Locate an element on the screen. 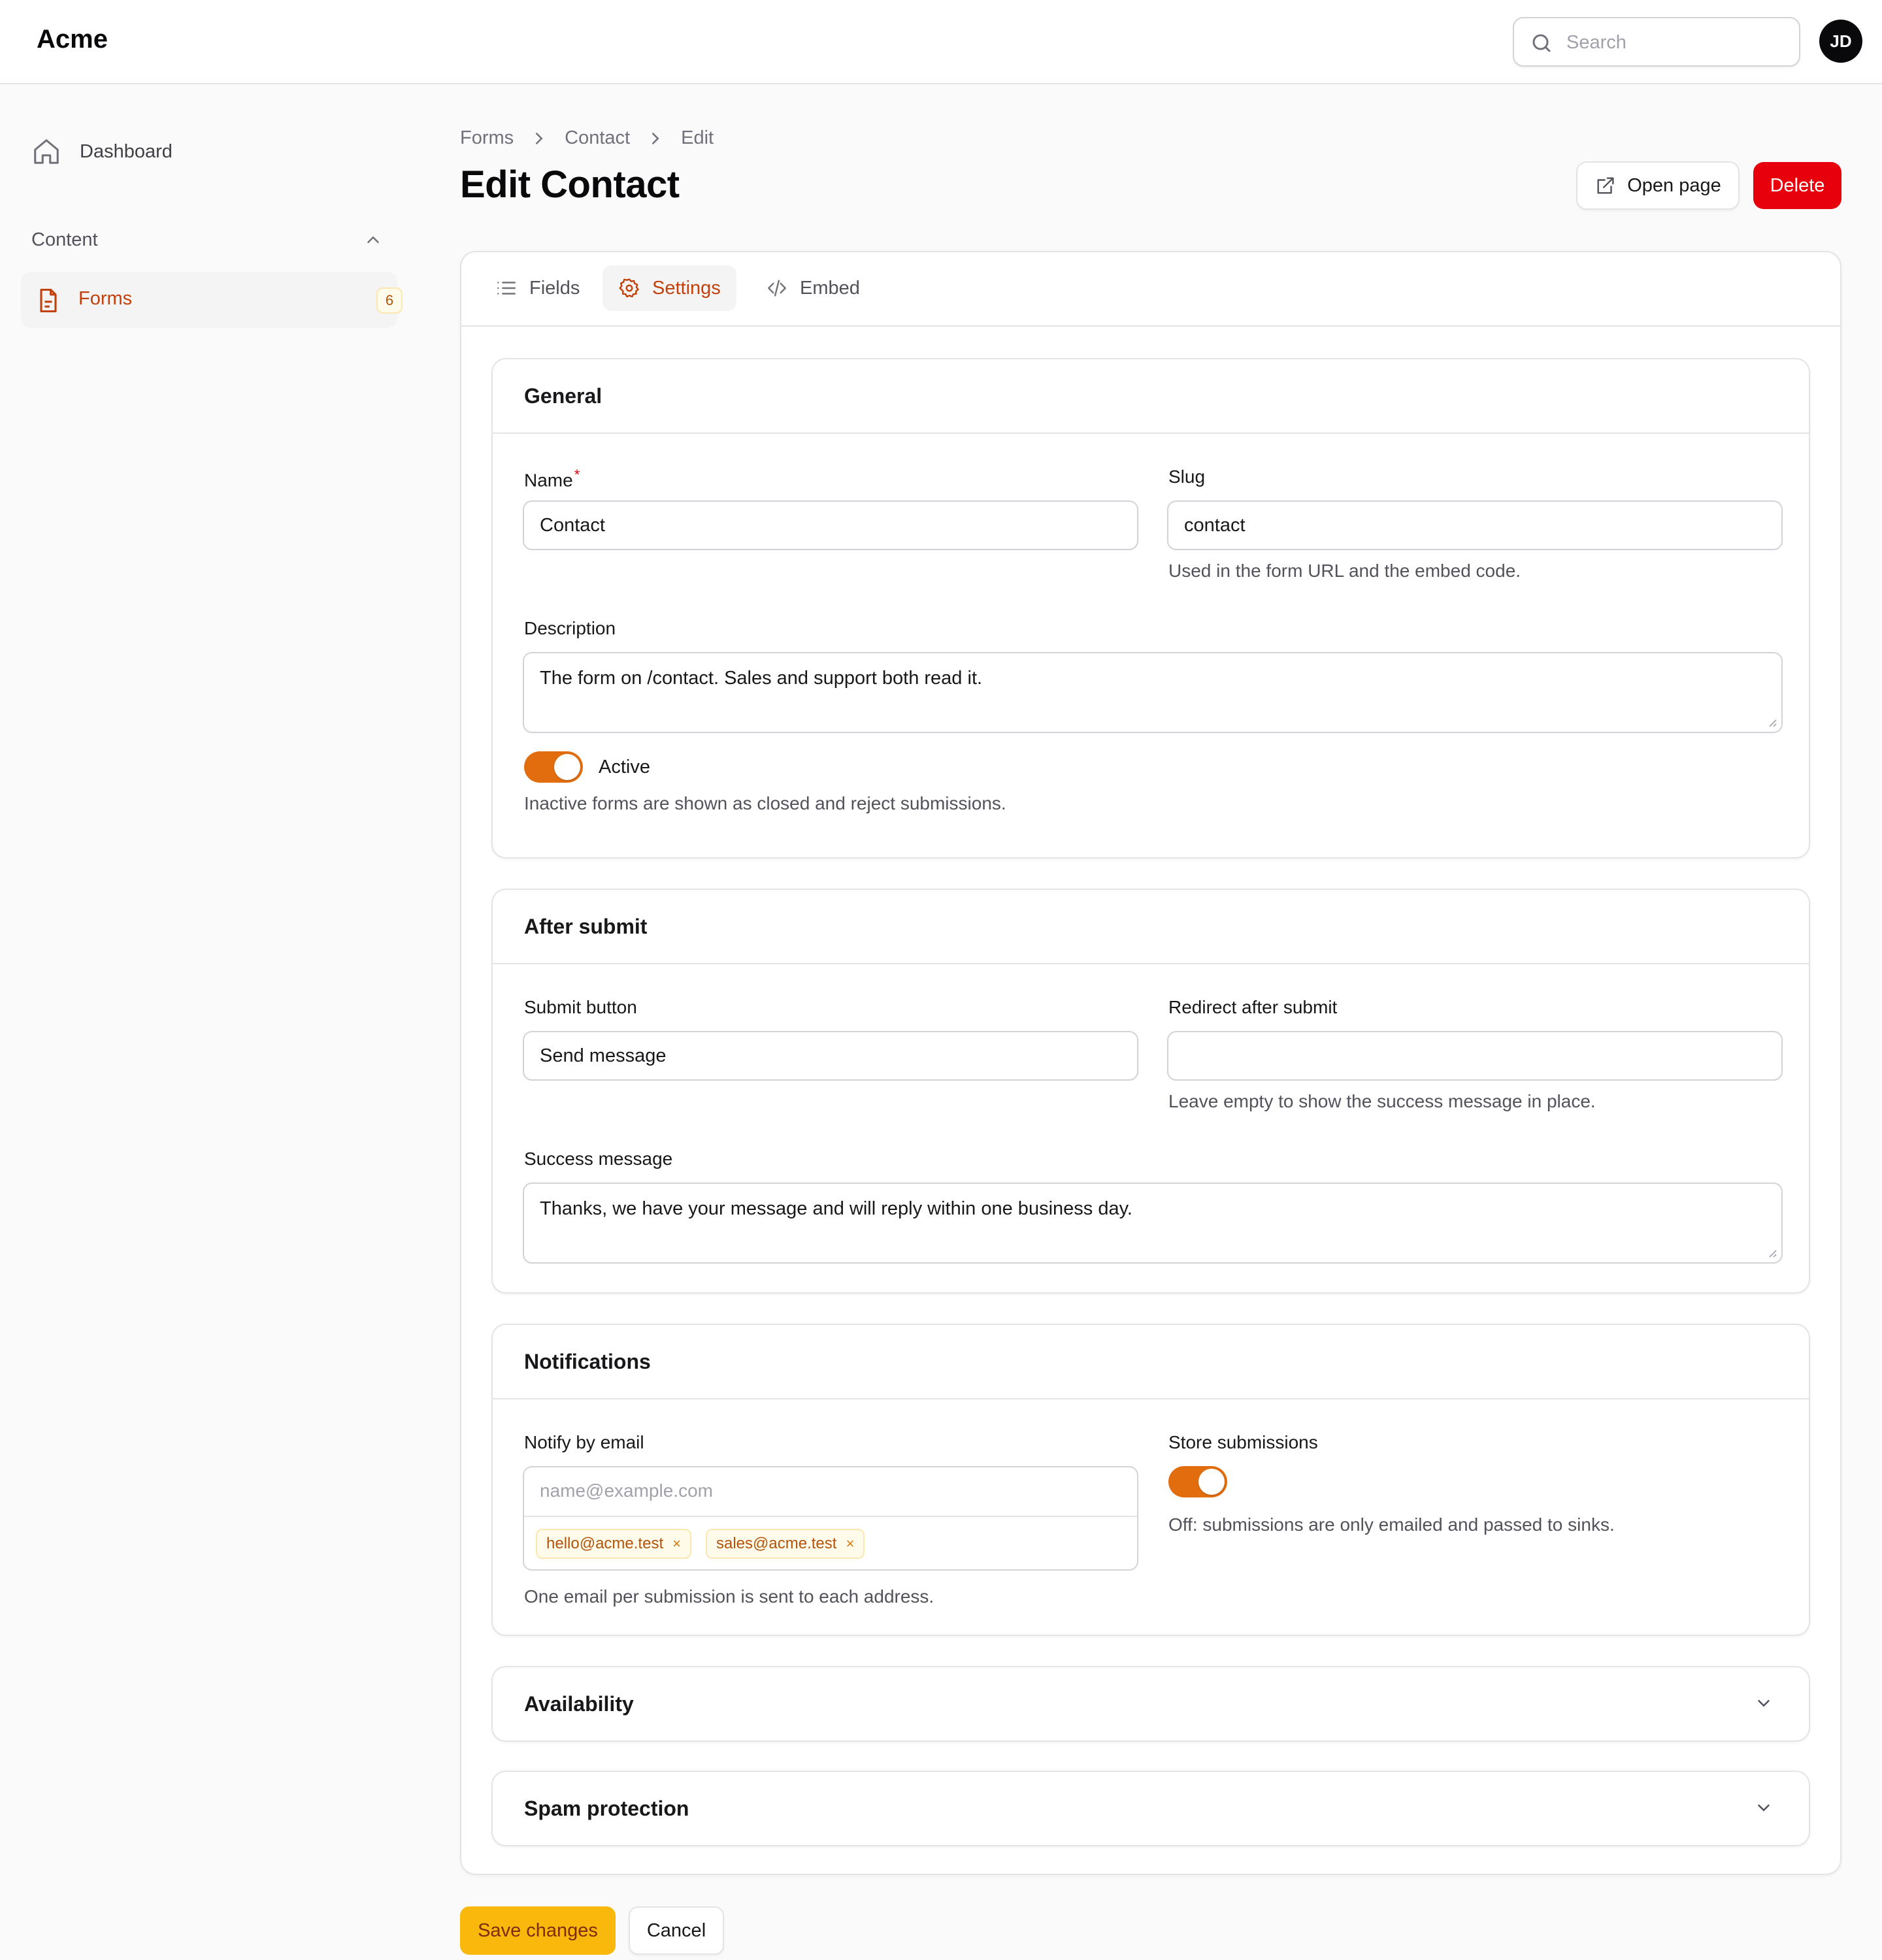 Image resolution: width=1882 pixels, height=1960 pixels. store-submissions-toggle is located at coordinates (1197, 1481).